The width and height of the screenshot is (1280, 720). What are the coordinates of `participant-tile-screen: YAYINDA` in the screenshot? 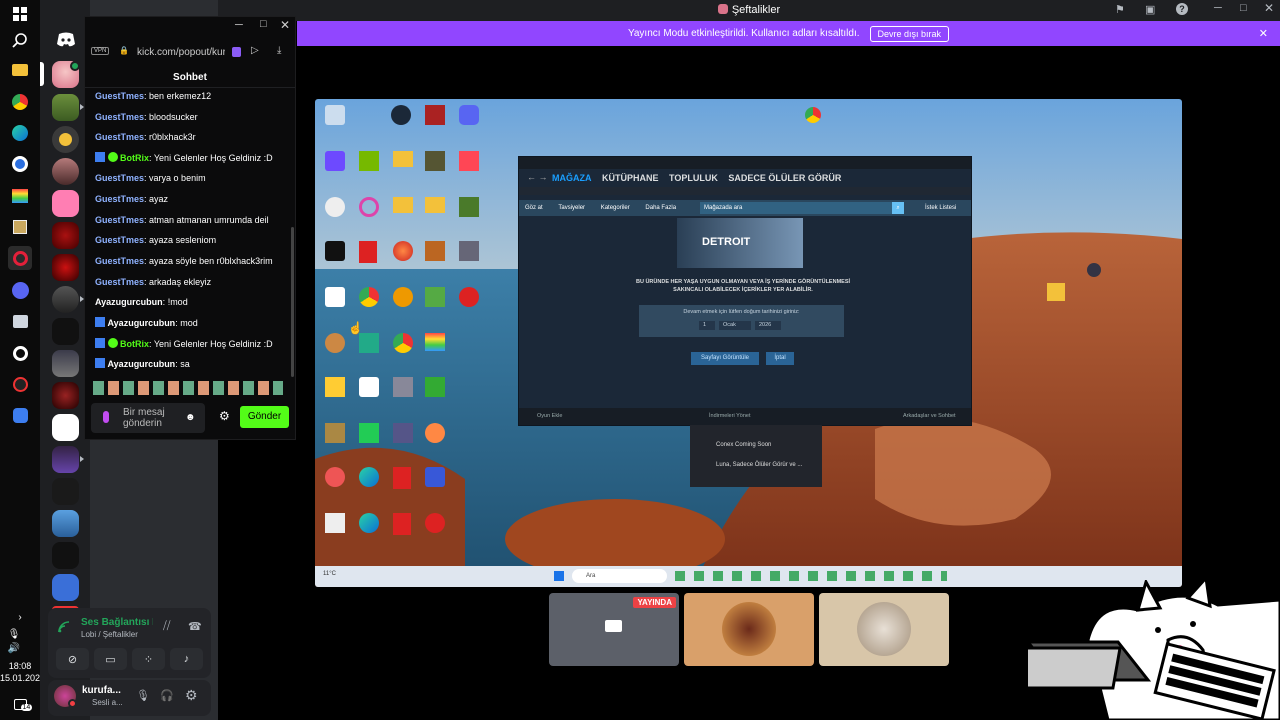 It's located at (614, 629).